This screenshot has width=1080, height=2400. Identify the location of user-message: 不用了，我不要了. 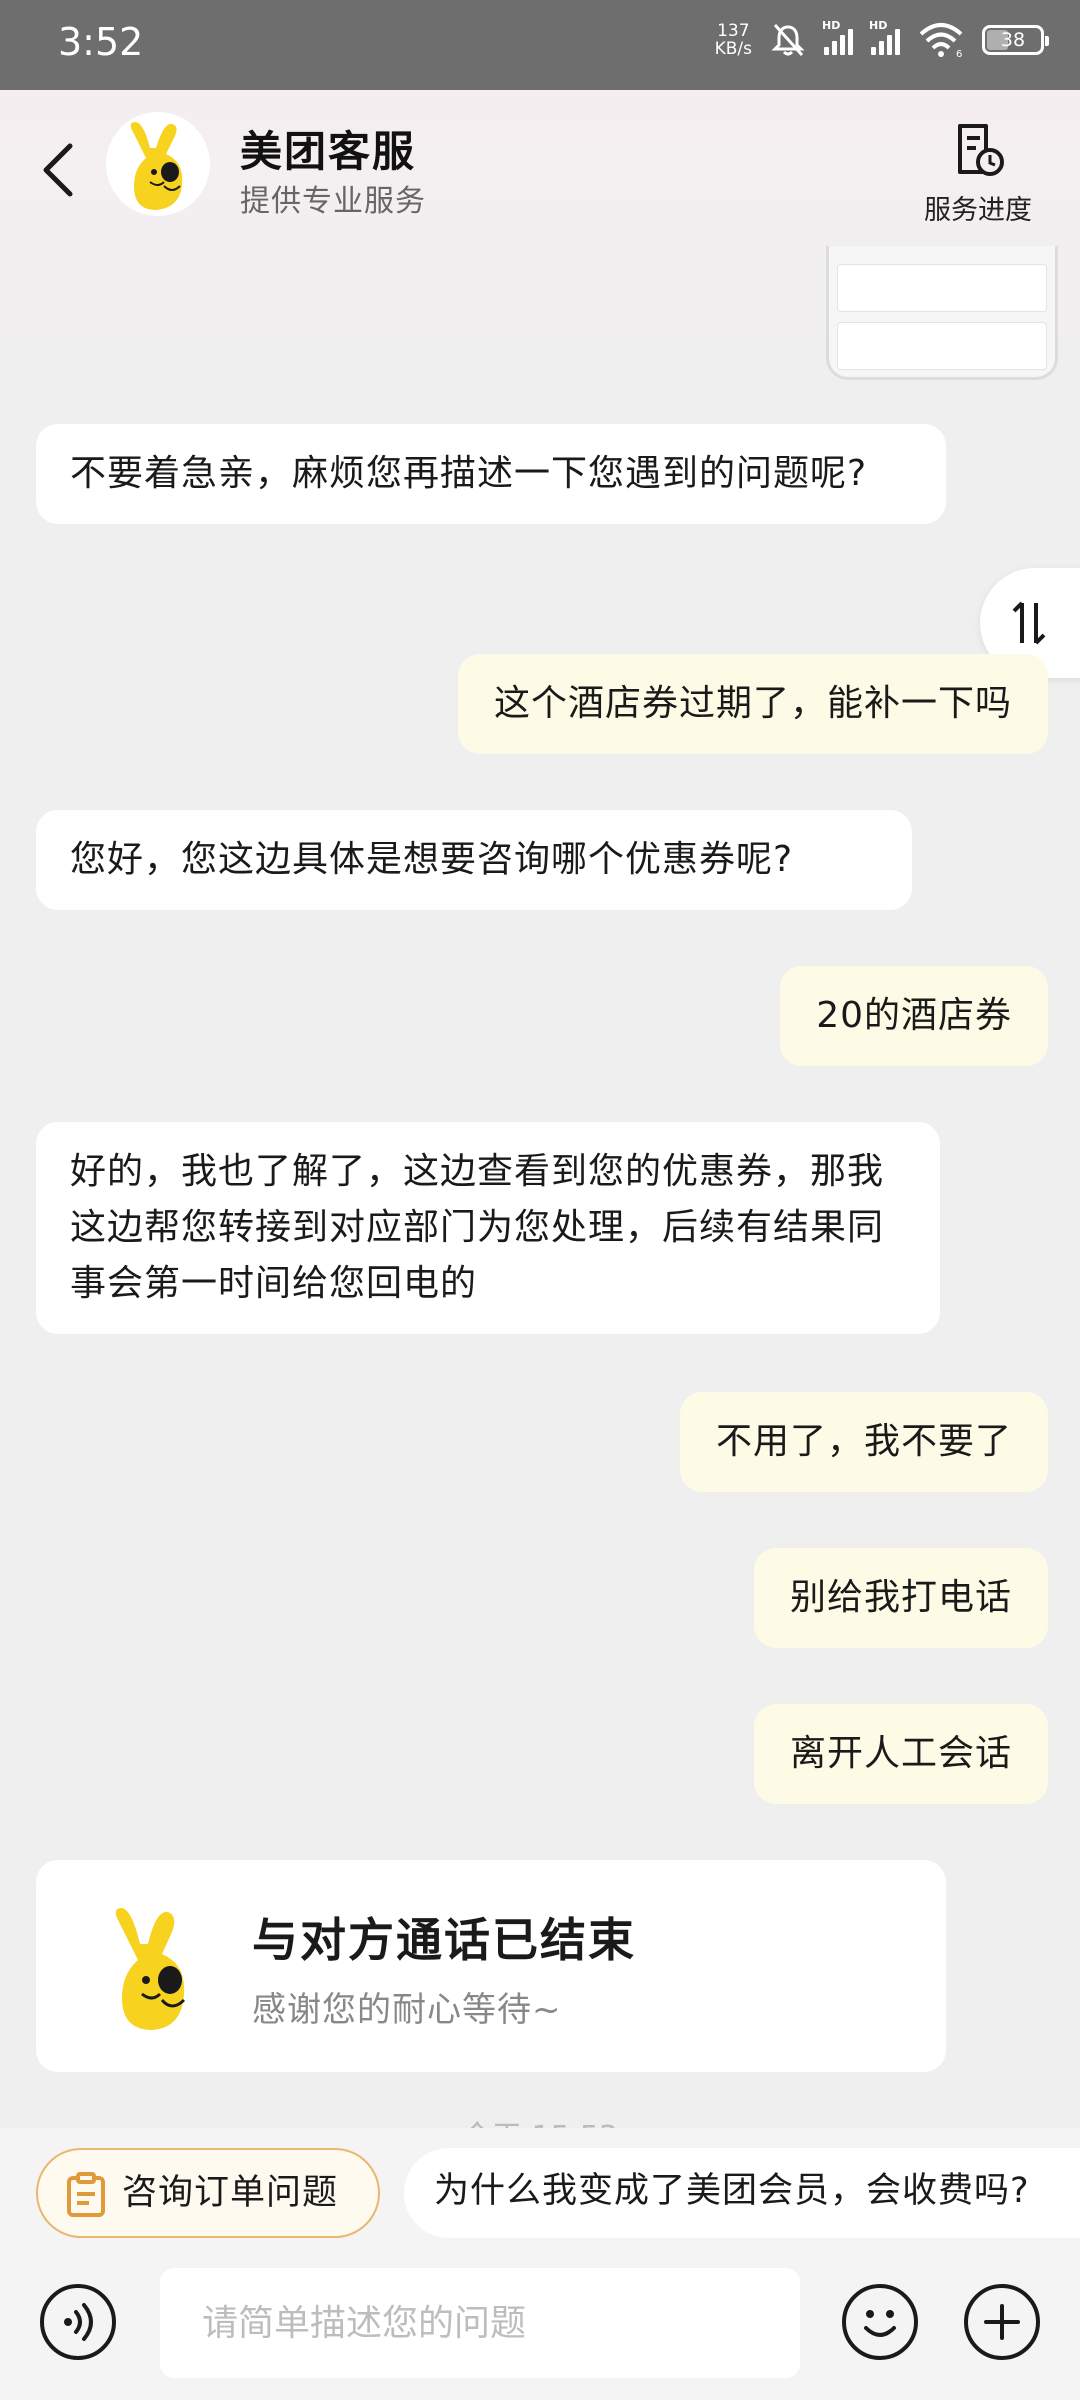
(863, 1442).